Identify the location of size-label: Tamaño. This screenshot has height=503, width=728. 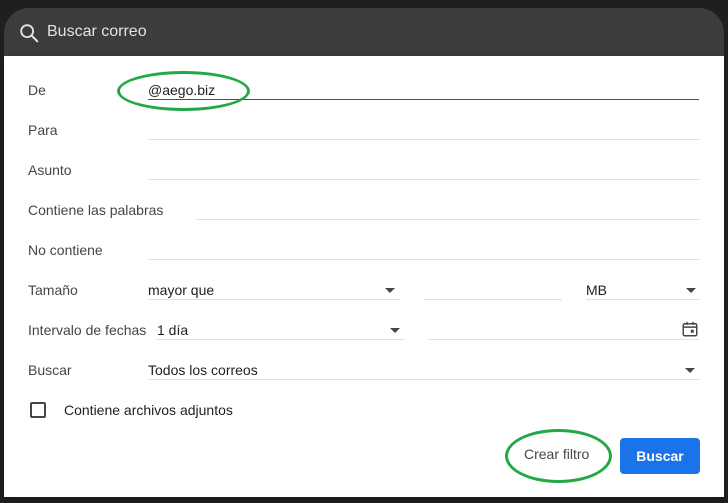
(53, 290).